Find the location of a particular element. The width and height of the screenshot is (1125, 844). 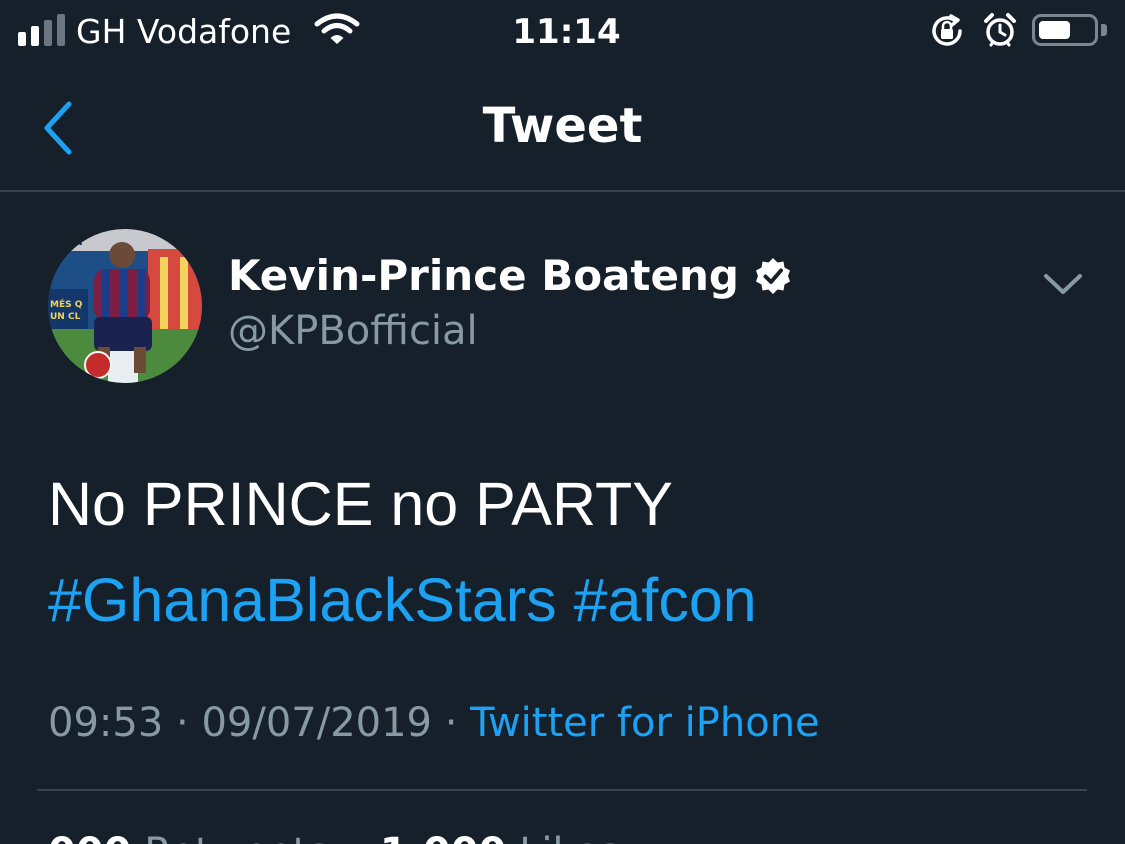

tweet-date: 09/07/2019 is located at coordinates (316, 723).